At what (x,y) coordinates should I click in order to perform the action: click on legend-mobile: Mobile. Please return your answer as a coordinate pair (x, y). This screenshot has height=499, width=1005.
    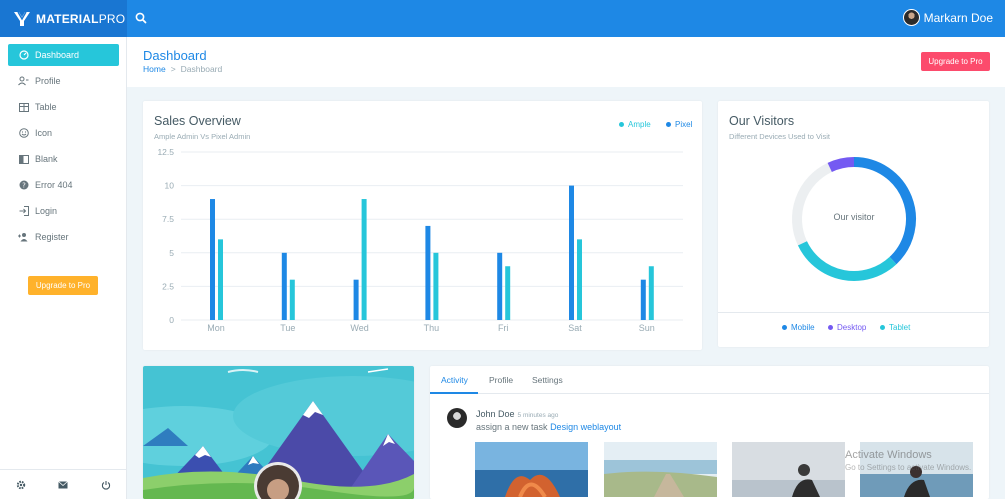
    Looking at the image, I should click on (798, 327).